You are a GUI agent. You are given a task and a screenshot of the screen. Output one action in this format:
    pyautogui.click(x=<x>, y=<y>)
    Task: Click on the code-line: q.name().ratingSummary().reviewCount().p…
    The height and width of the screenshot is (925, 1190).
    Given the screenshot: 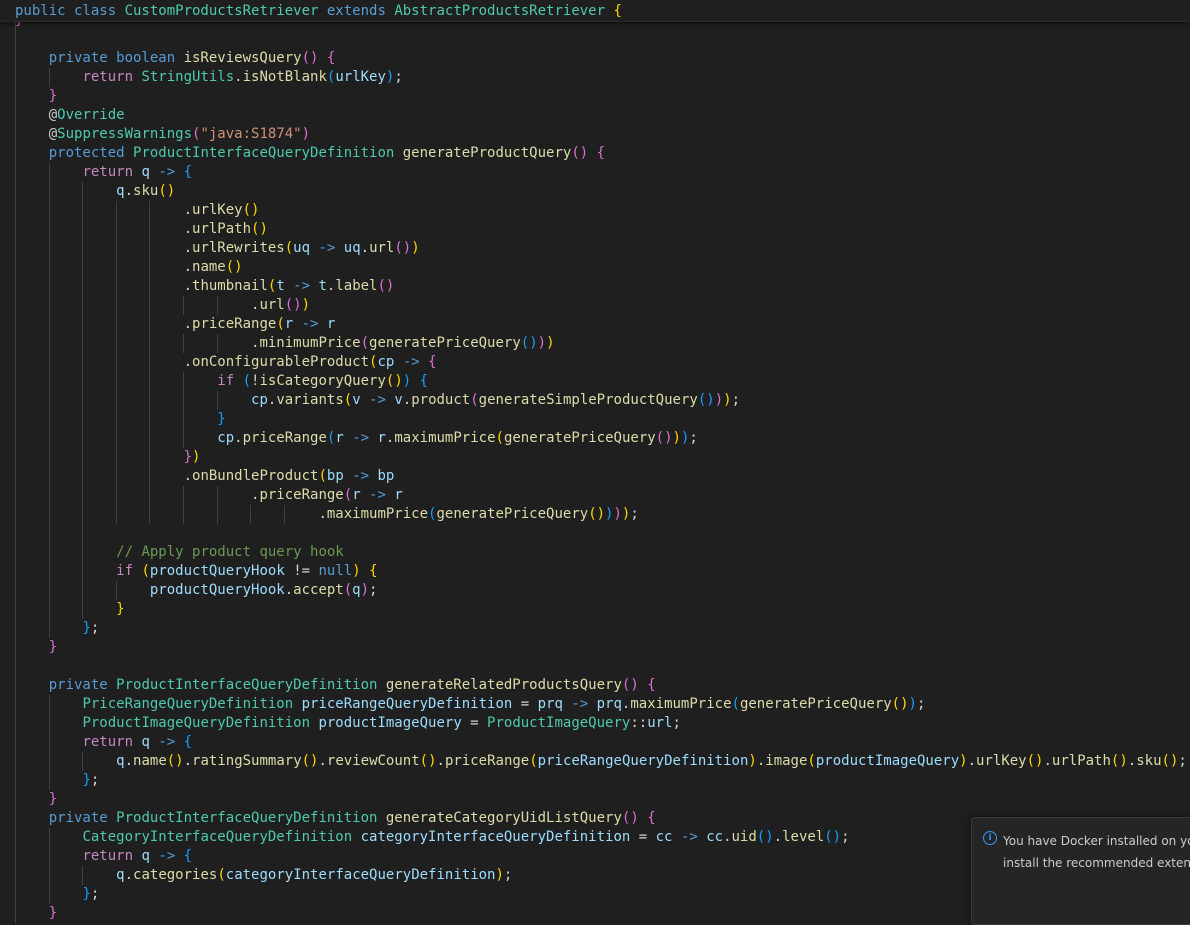 What is the action you would take?
    pyautogui.click(x=601, y=761)
    